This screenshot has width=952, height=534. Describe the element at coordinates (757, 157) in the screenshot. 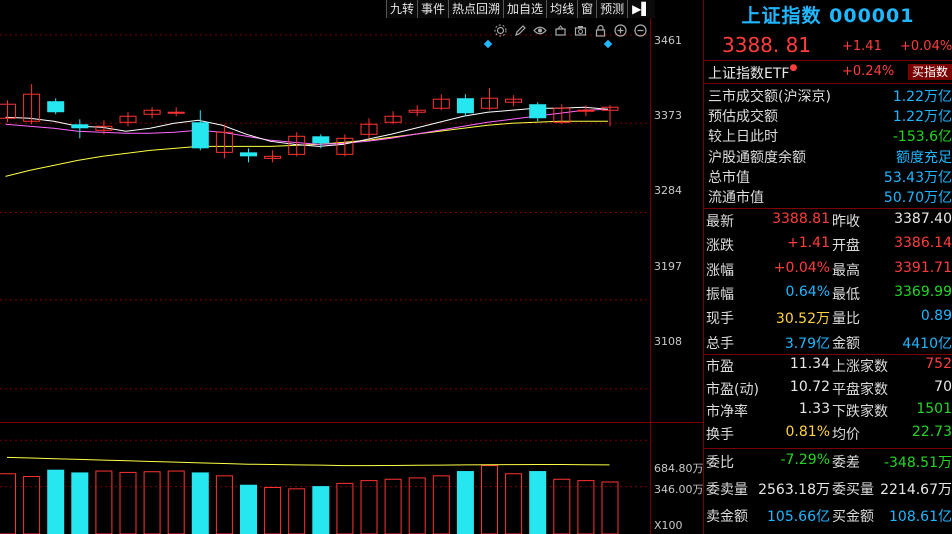

I see `stat-label: 沪股通额度余额` at that location.